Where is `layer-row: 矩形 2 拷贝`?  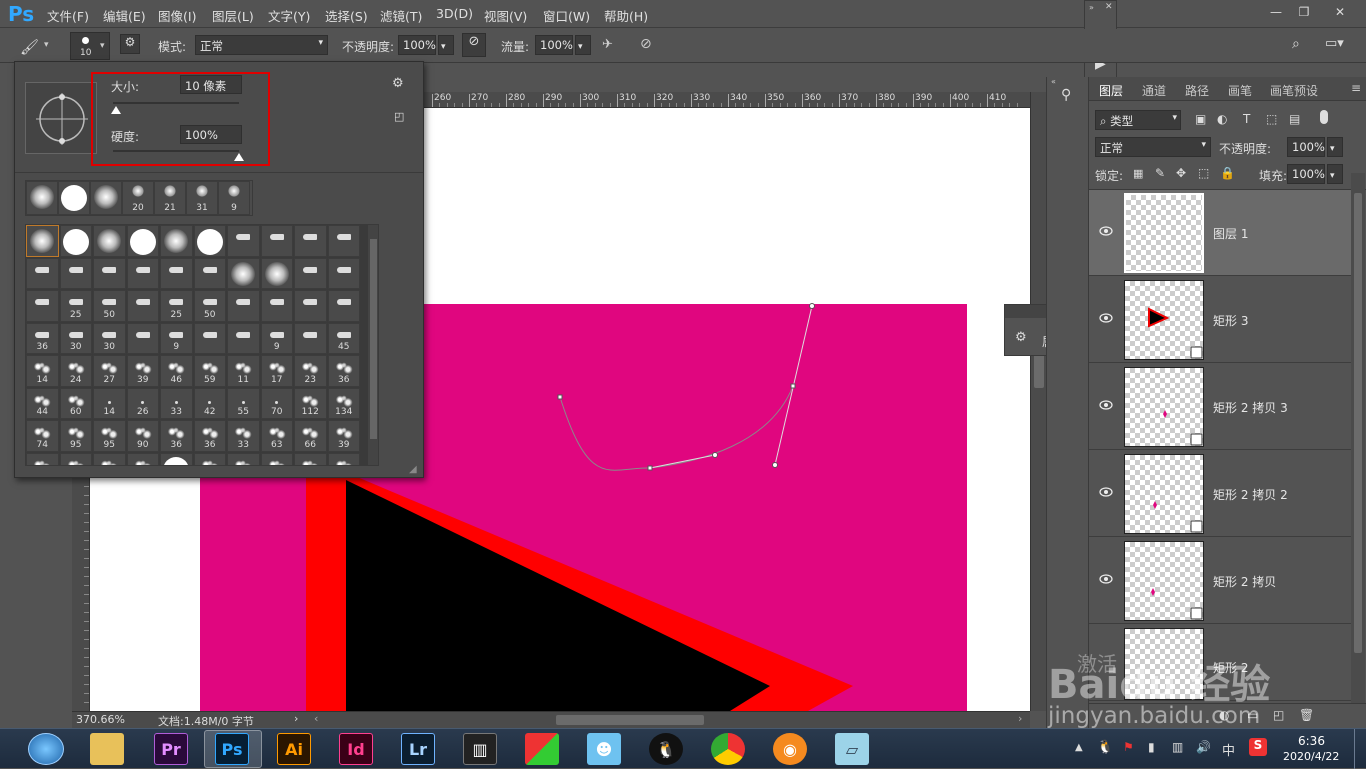
layer-row: 矩形 2 拷贝 is located at coordinates (1220, 581).